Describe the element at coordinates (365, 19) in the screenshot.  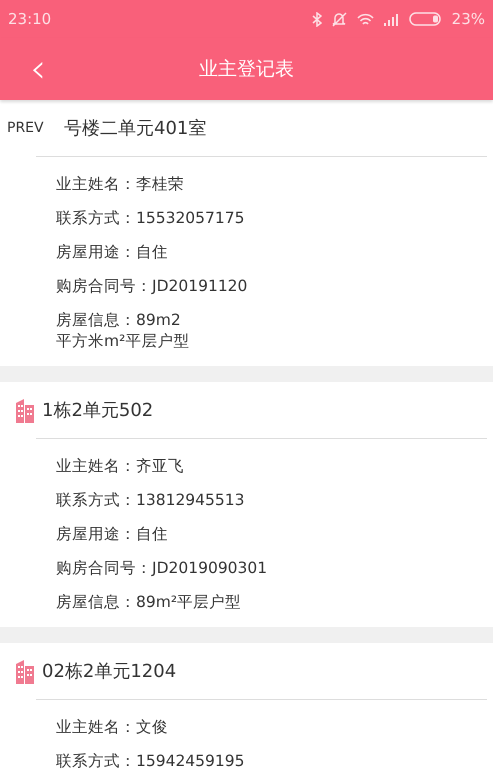
I see `wifi-icon` at that location.